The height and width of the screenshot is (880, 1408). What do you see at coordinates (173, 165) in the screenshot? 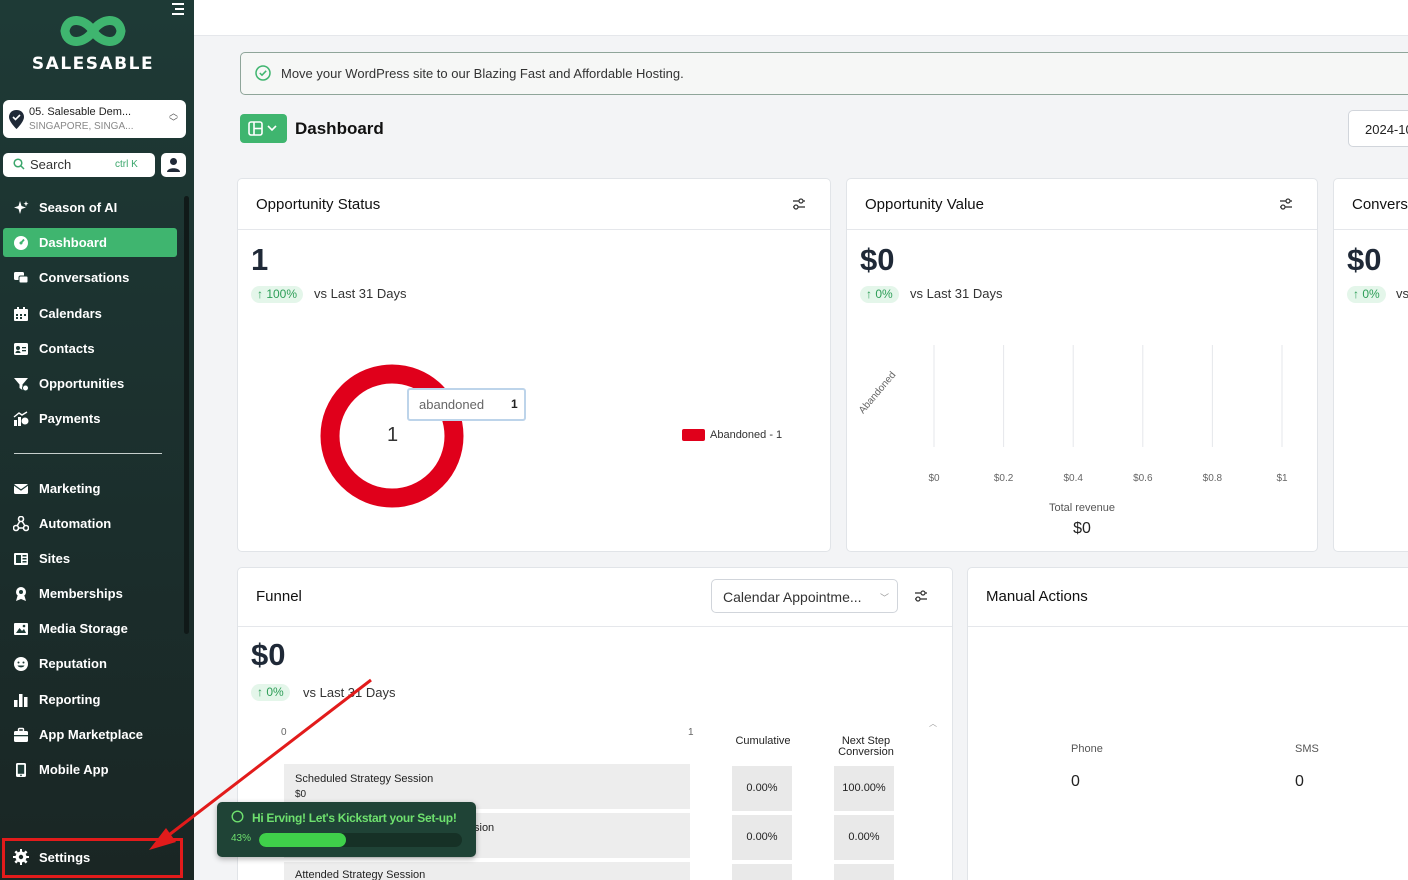
I see `user-profile-button` at bounding box center [173, 165].